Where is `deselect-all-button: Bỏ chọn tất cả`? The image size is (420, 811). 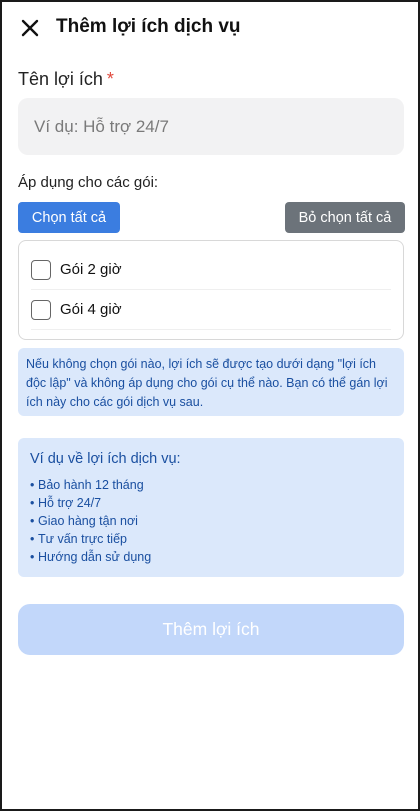
deselect-all-button: Bỏ chọn tất cả is located at coordinates (345, 217).